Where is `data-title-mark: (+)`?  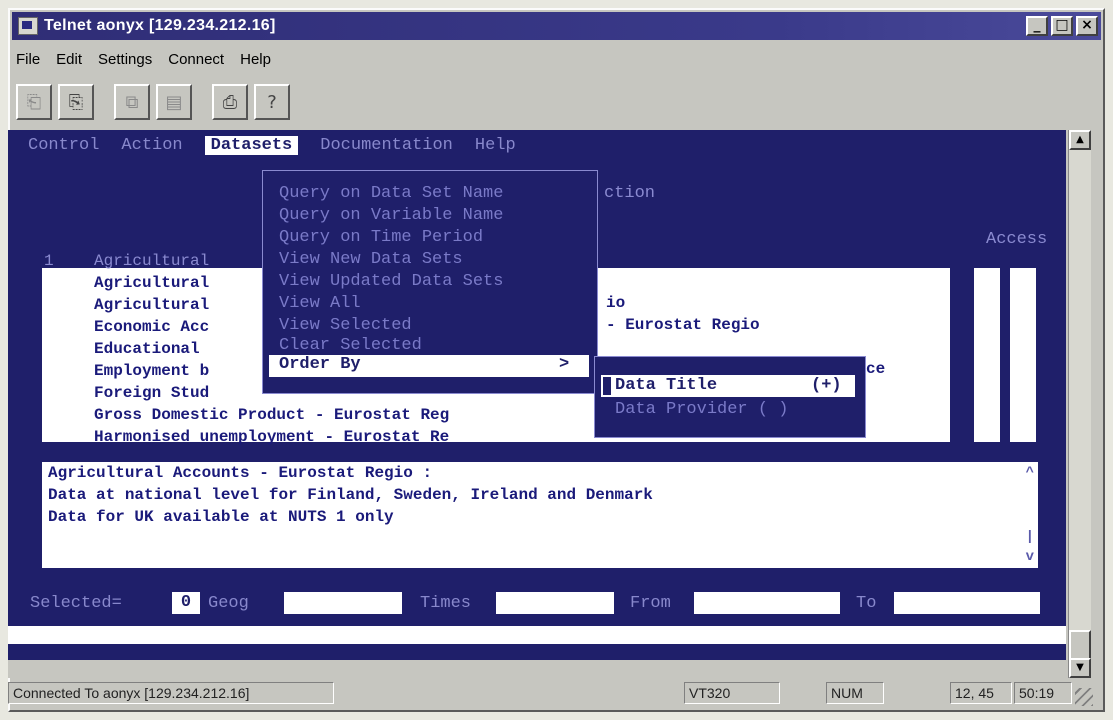 data-title-mark: (+) is located at coordinates (826, 385).